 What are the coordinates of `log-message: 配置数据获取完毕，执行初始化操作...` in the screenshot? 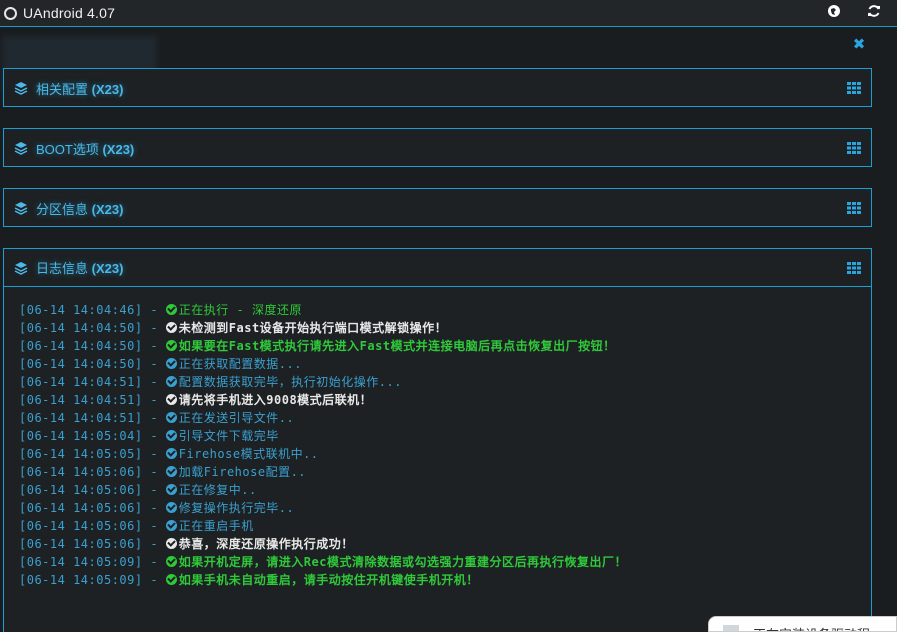 It's located at (290, 382).